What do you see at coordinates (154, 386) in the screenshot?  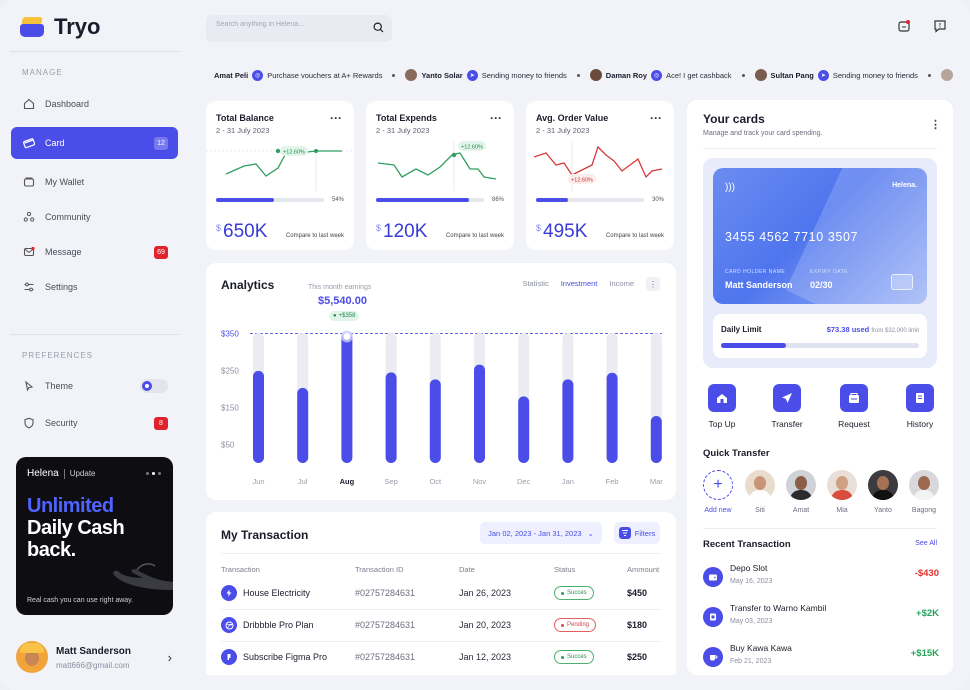 I see `theme-toggle` at bounding box center [154, 386].